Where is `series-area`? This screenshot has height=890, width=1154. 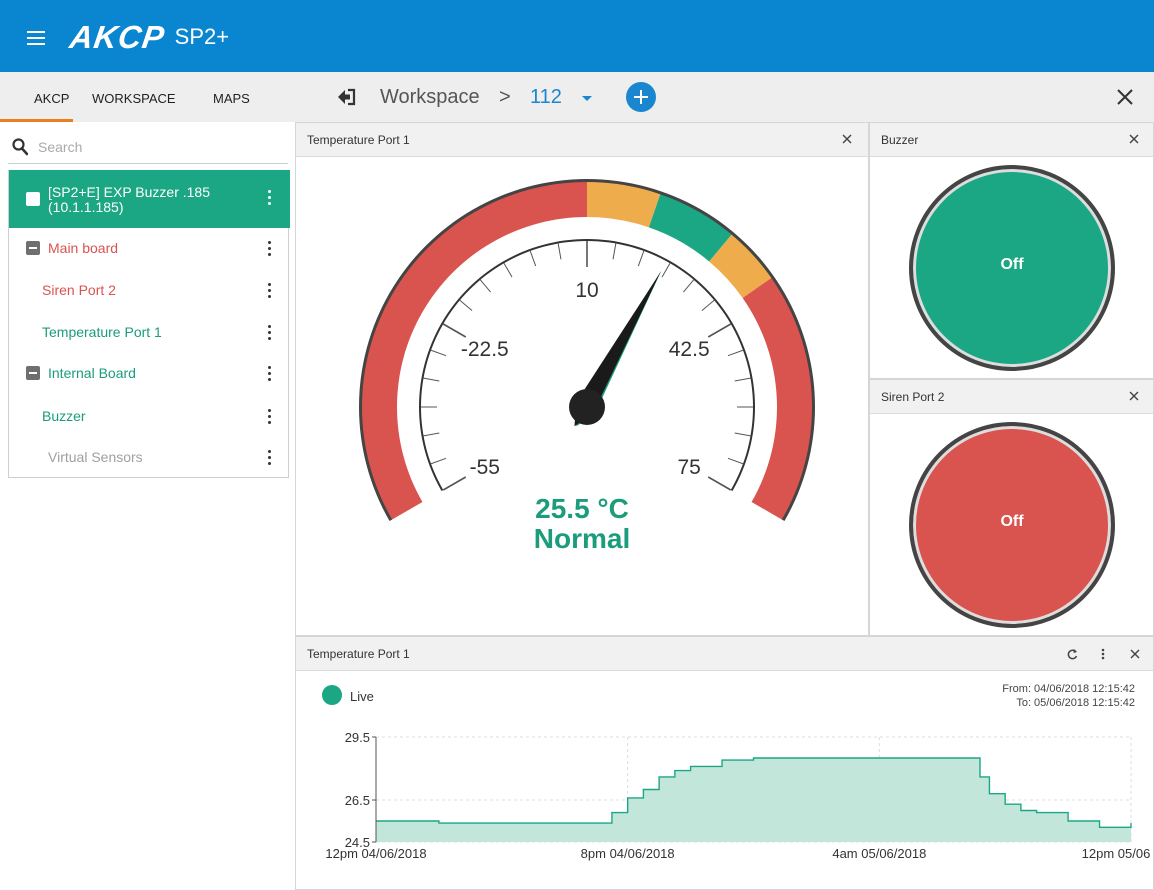 series-area is located at coordinates (753, 800).